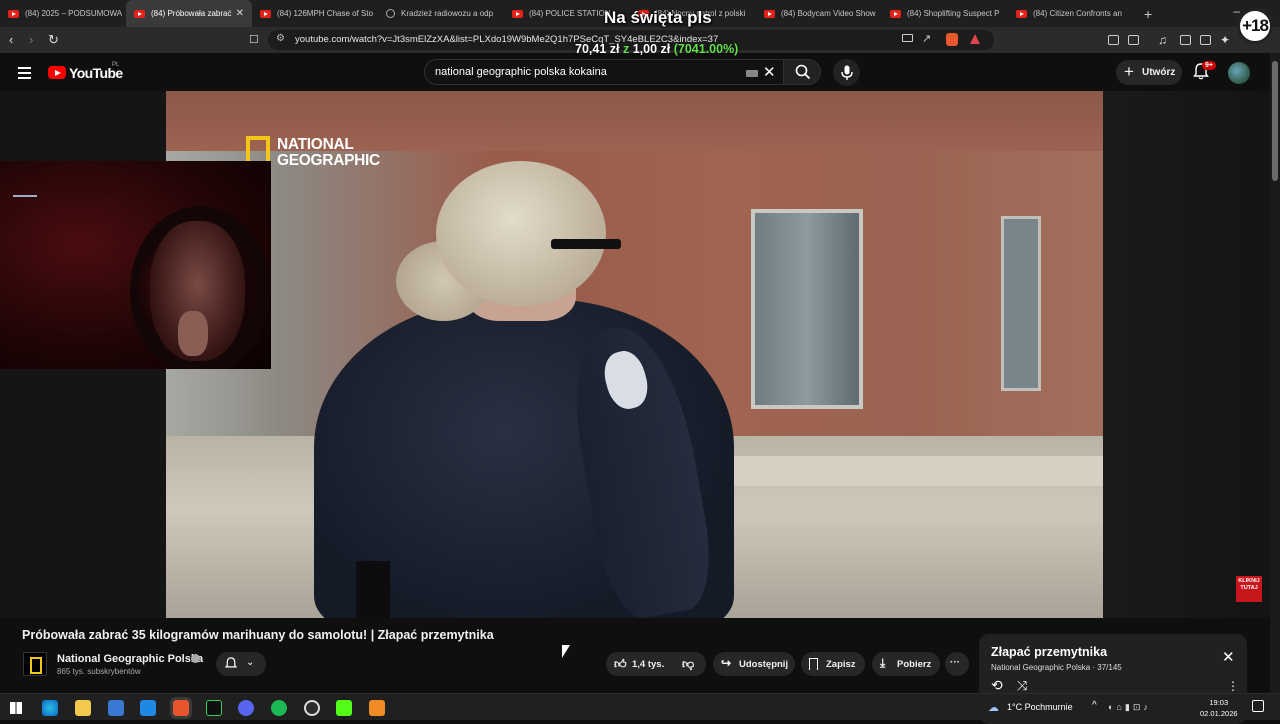  Describe the element at coordinates (35, 664) in the screenshot. I see `channel-avatar` at that location.